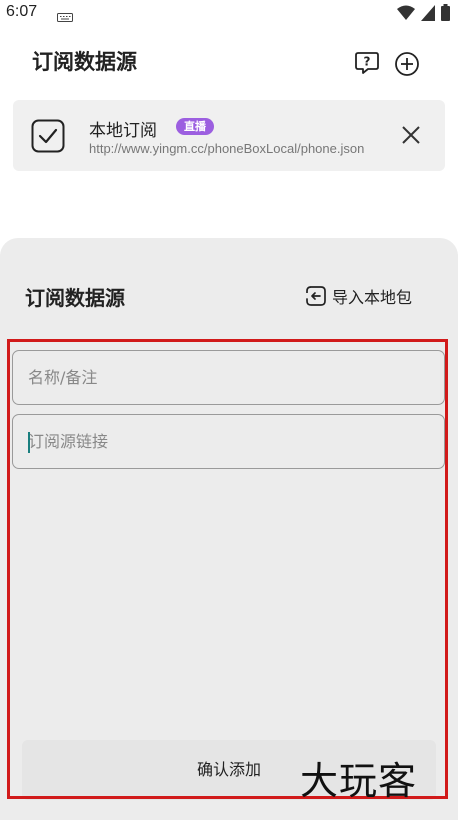 This screenshot has width=458, height=820. Describe the element at coordinates (372, 297) in the screenshot. I see `import-label: 导入本地包` at that location.